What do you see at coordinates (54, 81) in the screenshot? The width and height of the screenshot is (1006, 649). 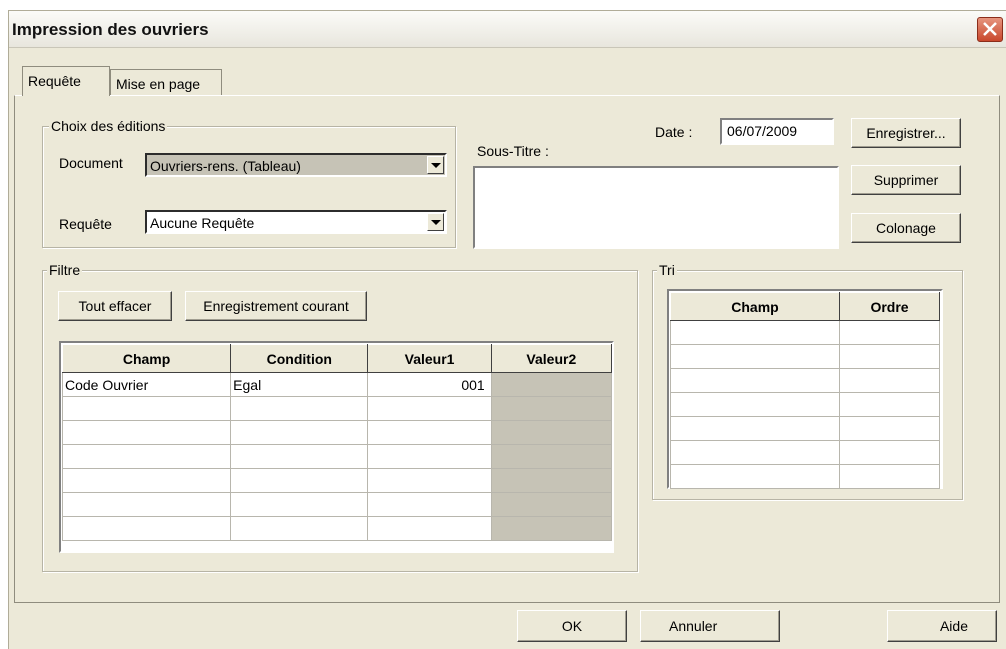 I see `tab-requete-label: Requête` at bounding box center [54, 81].